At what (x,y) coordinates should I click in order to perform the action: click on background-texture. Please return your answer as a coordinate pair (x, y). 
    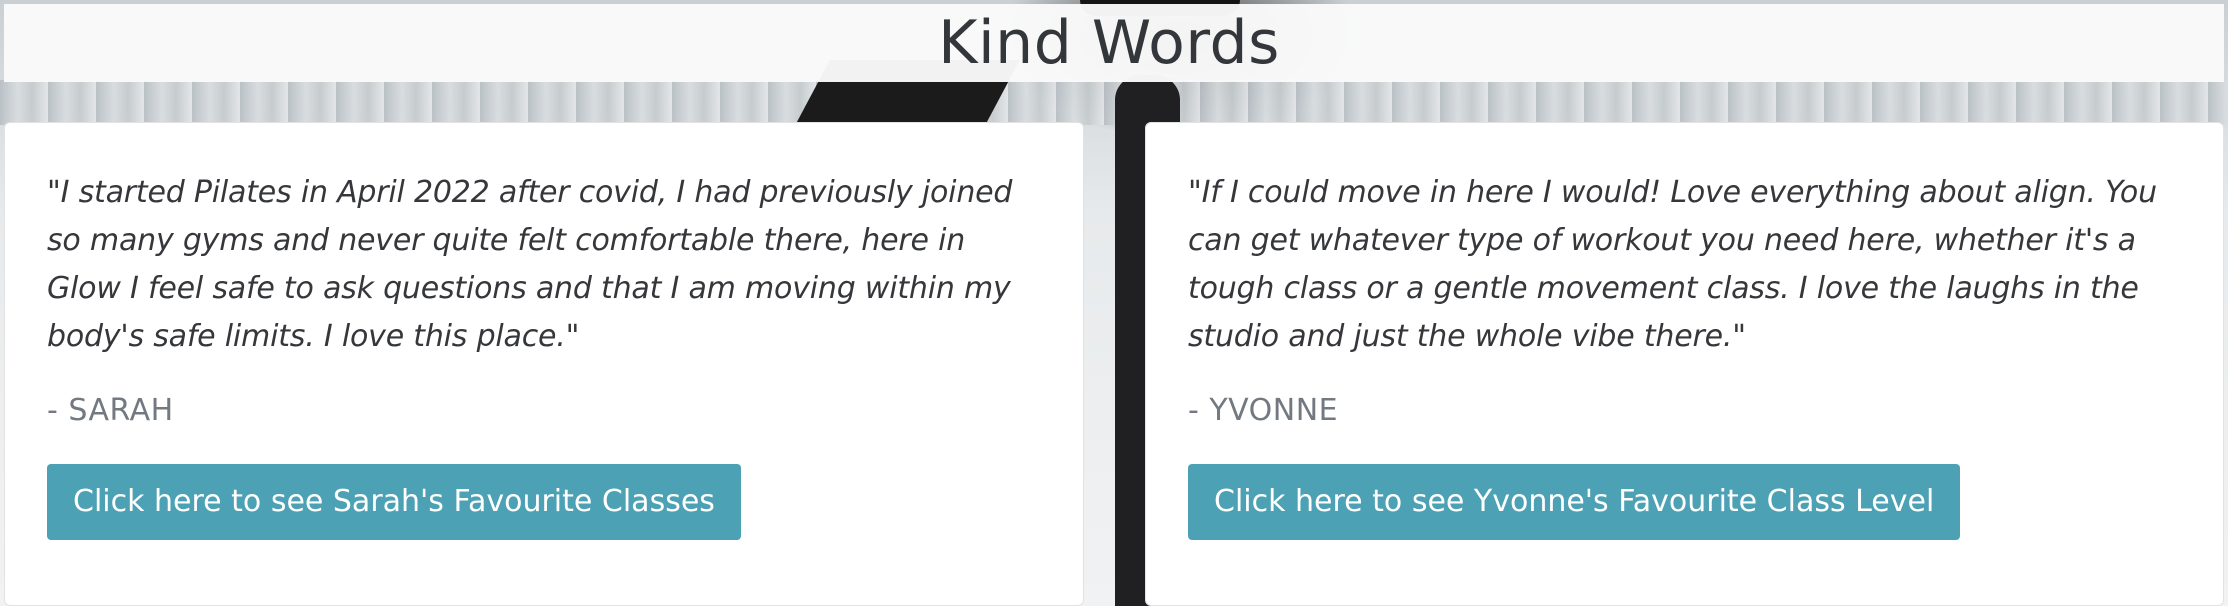
    Looking at the image, I should click on (1114, 102).